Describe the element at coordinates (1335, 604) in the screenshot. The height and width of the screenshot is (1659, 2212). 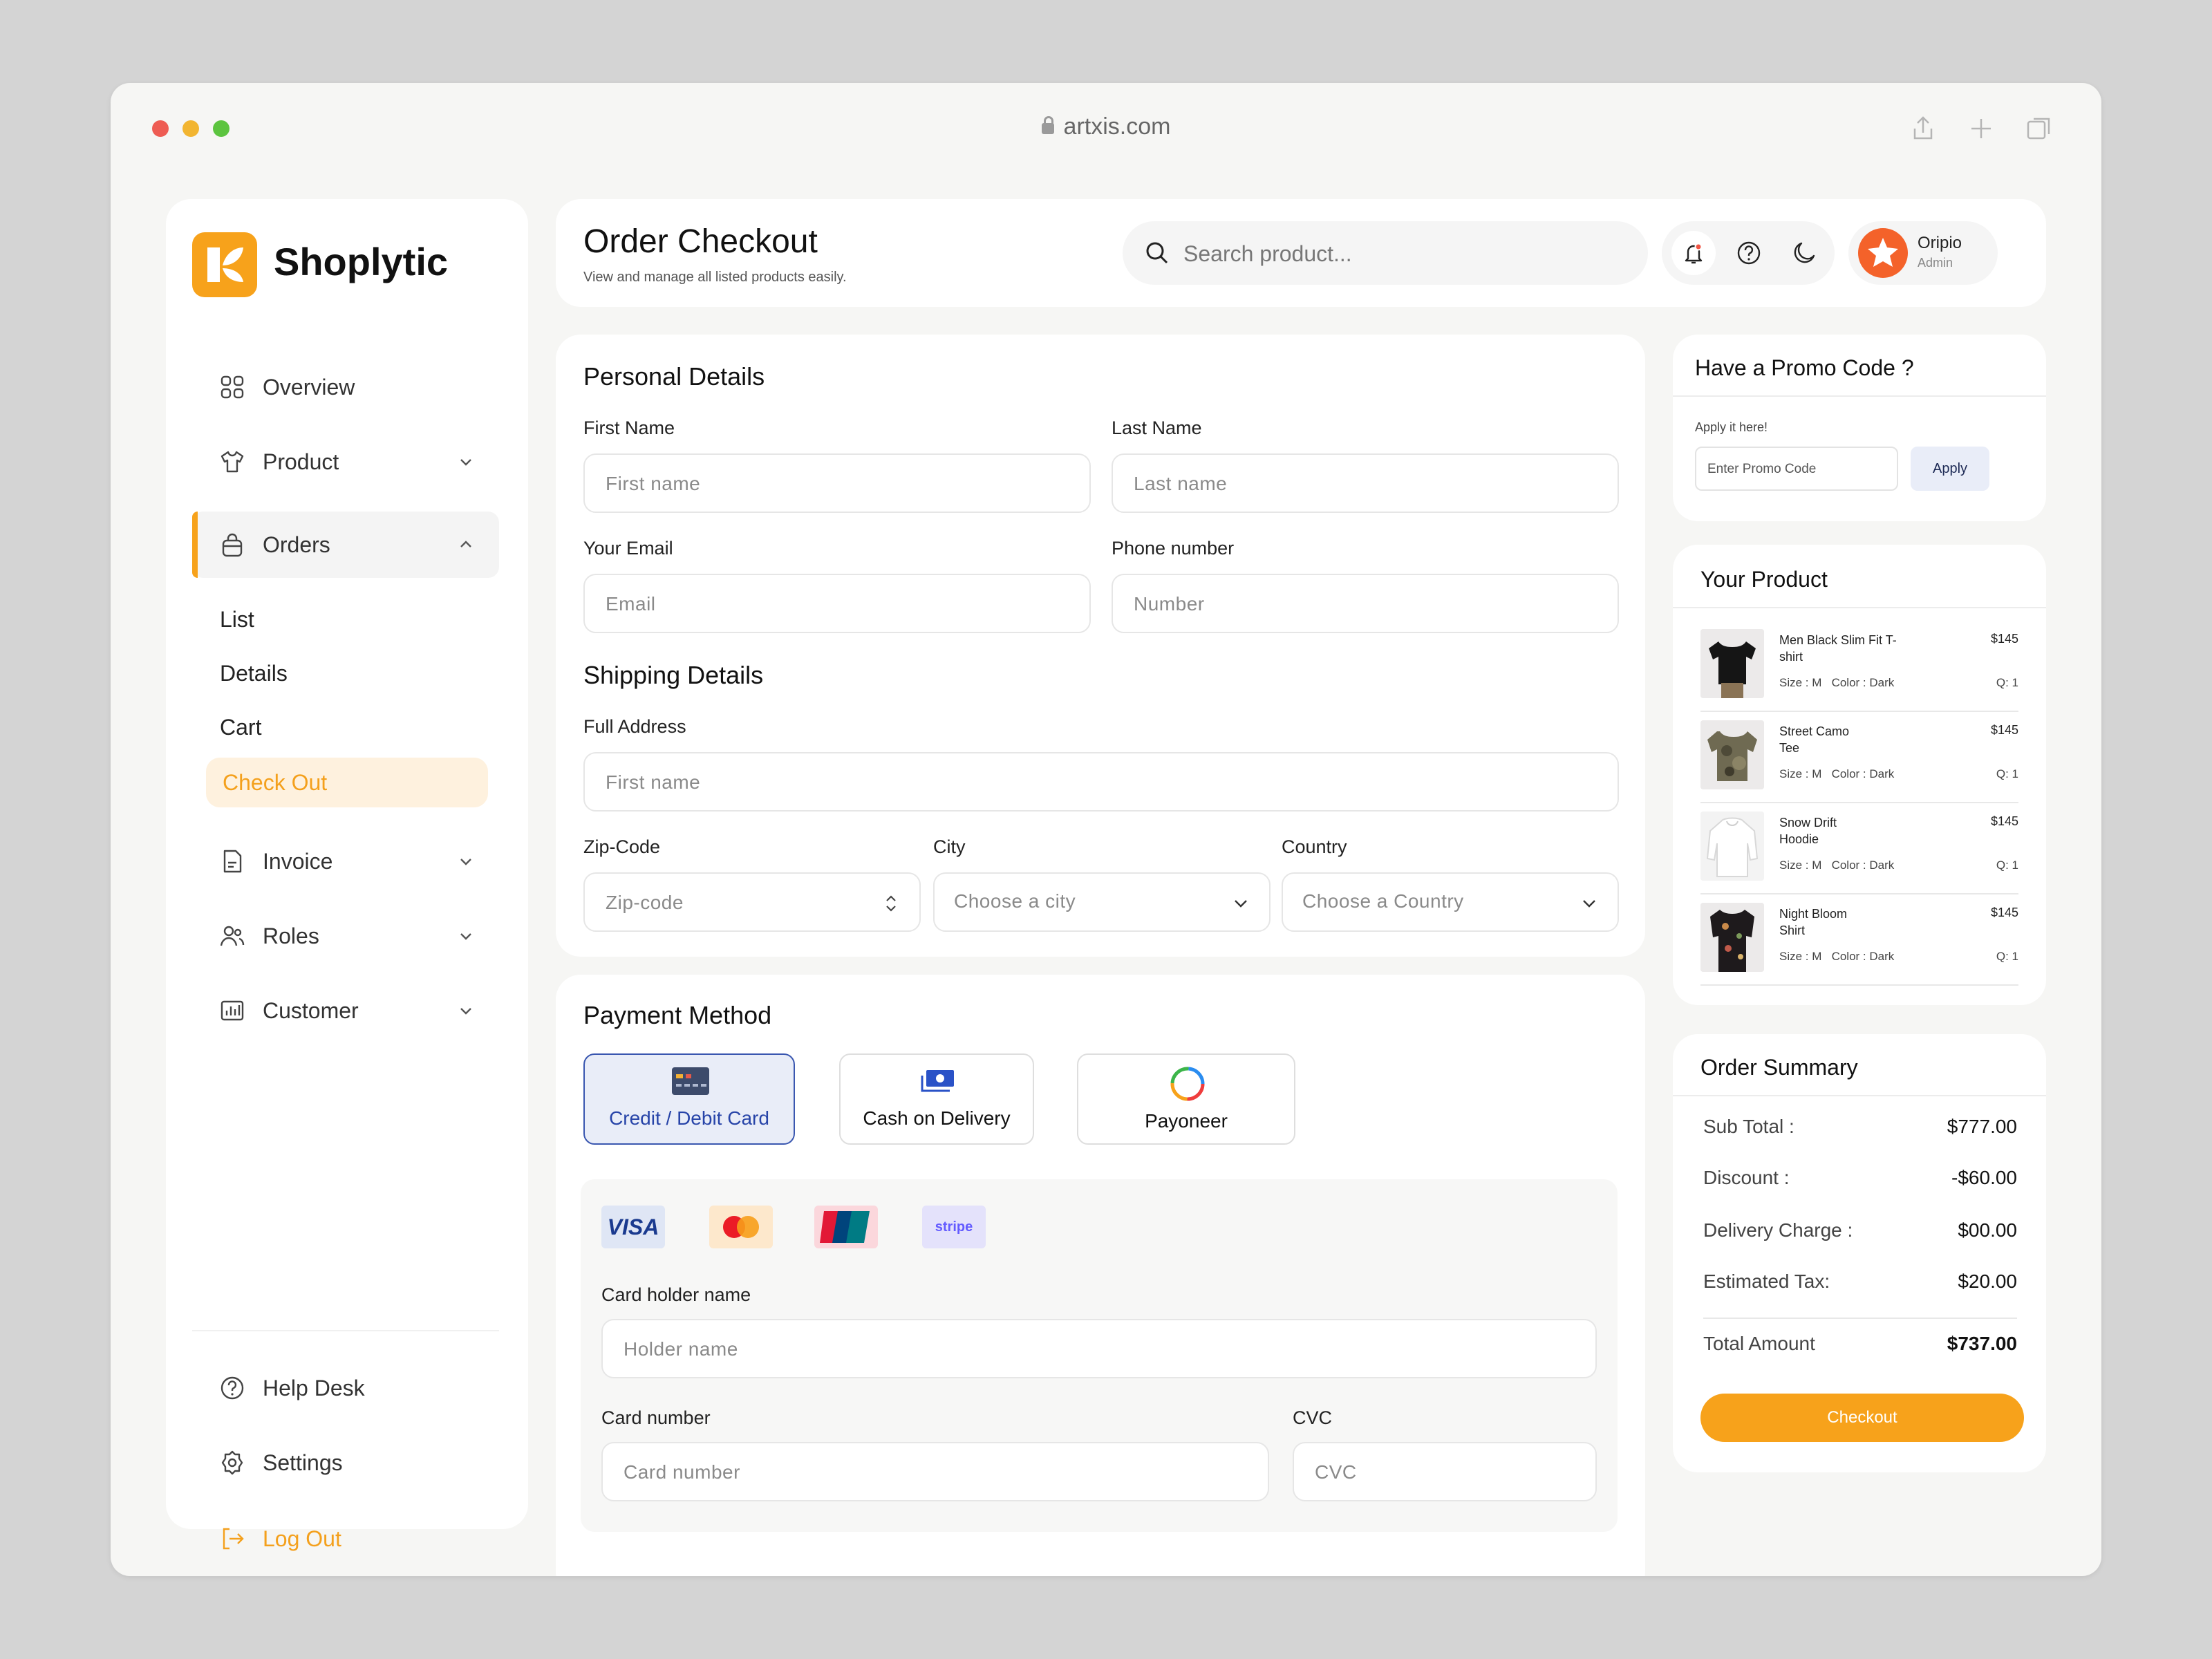
I see `phone-input` at that location.